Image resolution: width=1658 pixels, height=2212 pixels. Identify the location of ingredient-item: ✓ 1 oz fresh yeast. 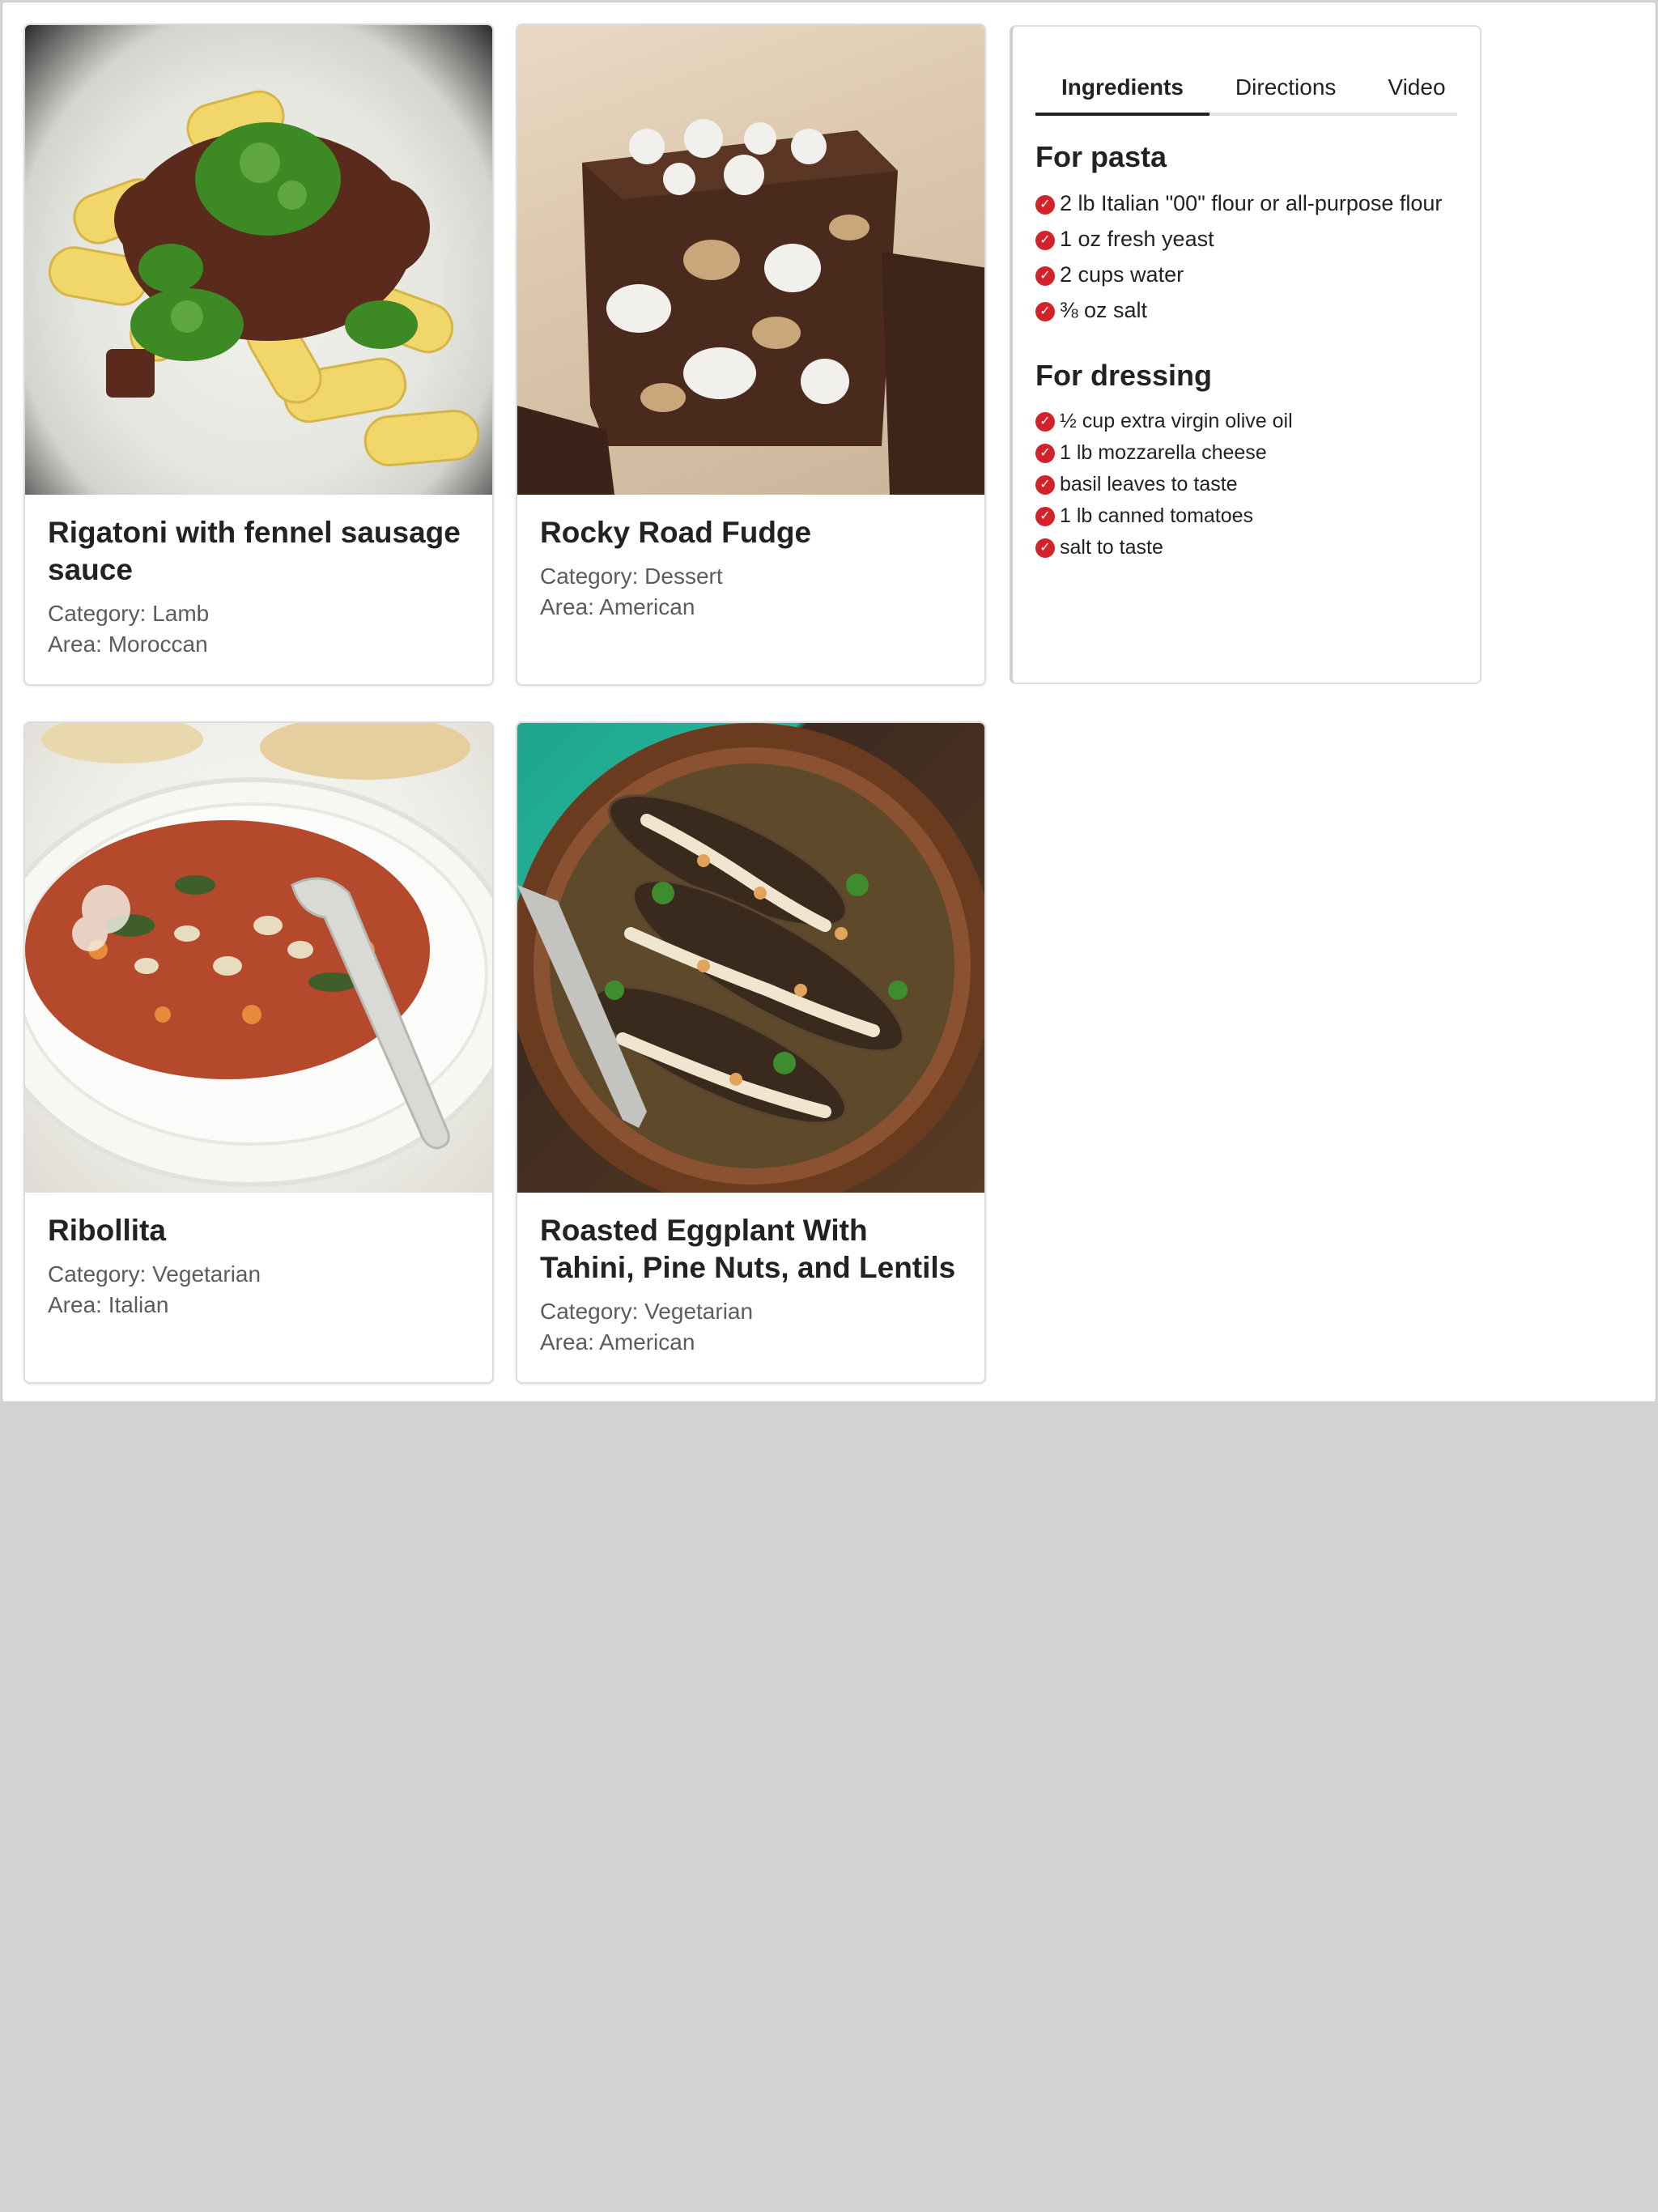
(1246, 239).